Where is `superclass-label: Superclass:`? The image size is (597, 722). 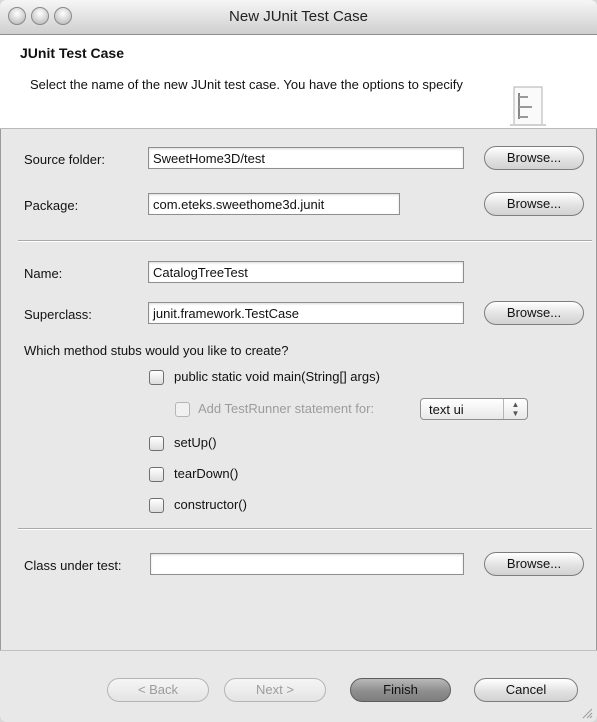 superclass-label: Superclass: is located at coordinates (58, 314).